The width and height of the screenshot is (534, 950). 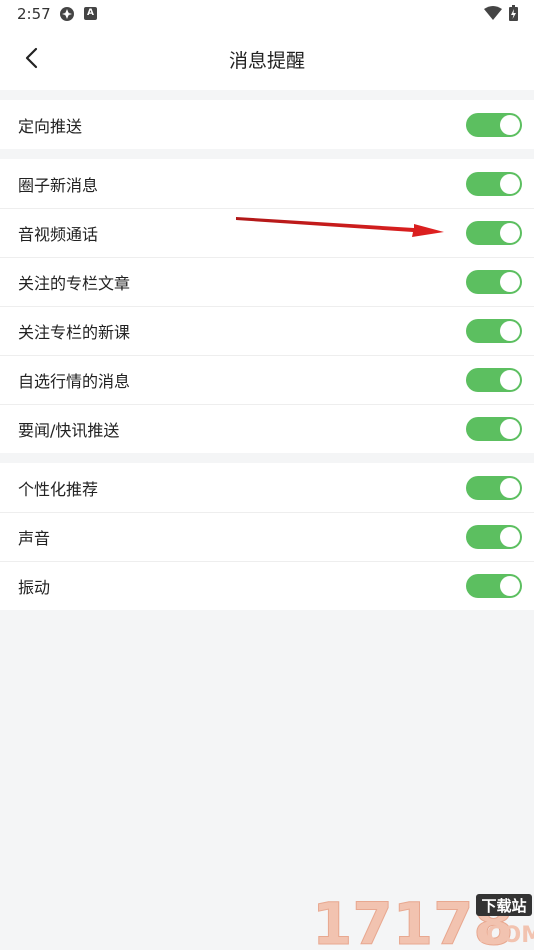 I want to click on notification-app-icon, so click(x=67, y=14).